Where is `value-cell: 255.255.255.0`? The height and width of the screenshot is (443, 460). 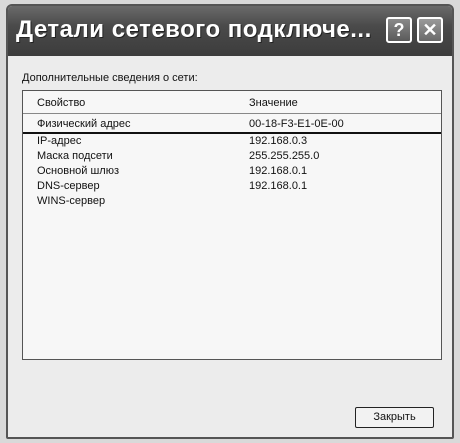 value-cell: 255.255.255.0 is located at coordinates (284, 156).